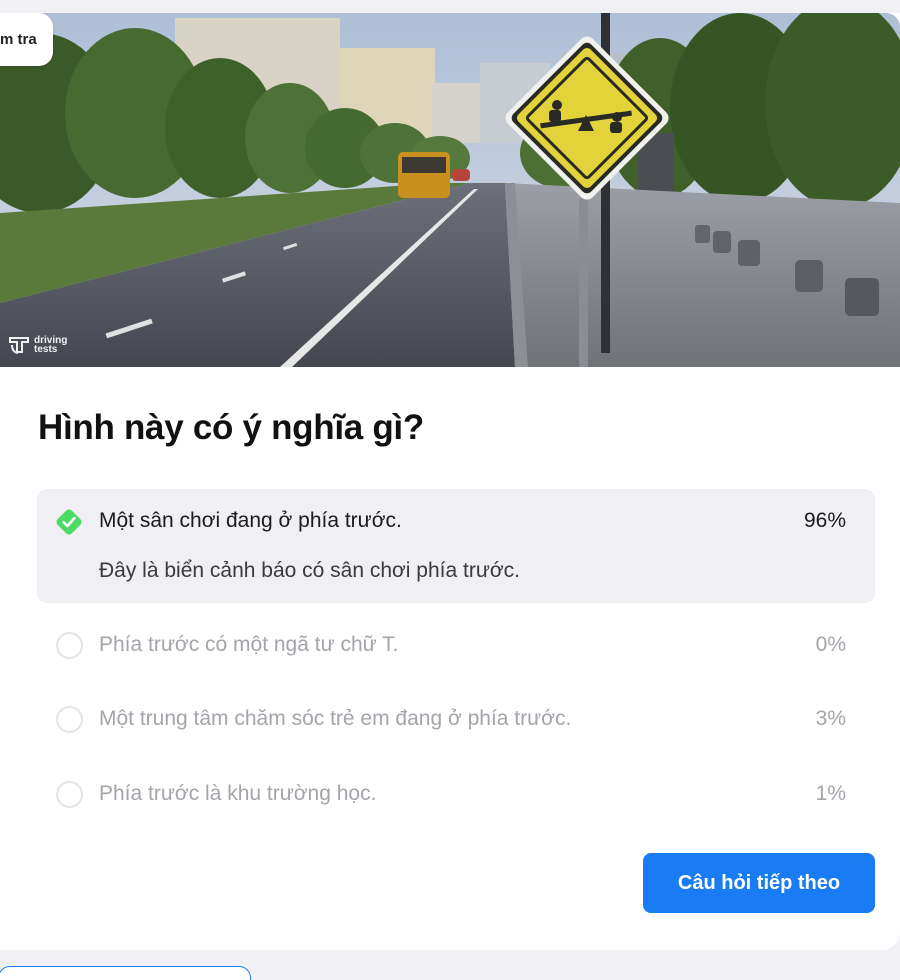 Image resolution: width=900 pixels, height=980 pixels. Describe the element at coordinates (824, 520) in the screenshot. I see `answer-percent: 96%` at that location.